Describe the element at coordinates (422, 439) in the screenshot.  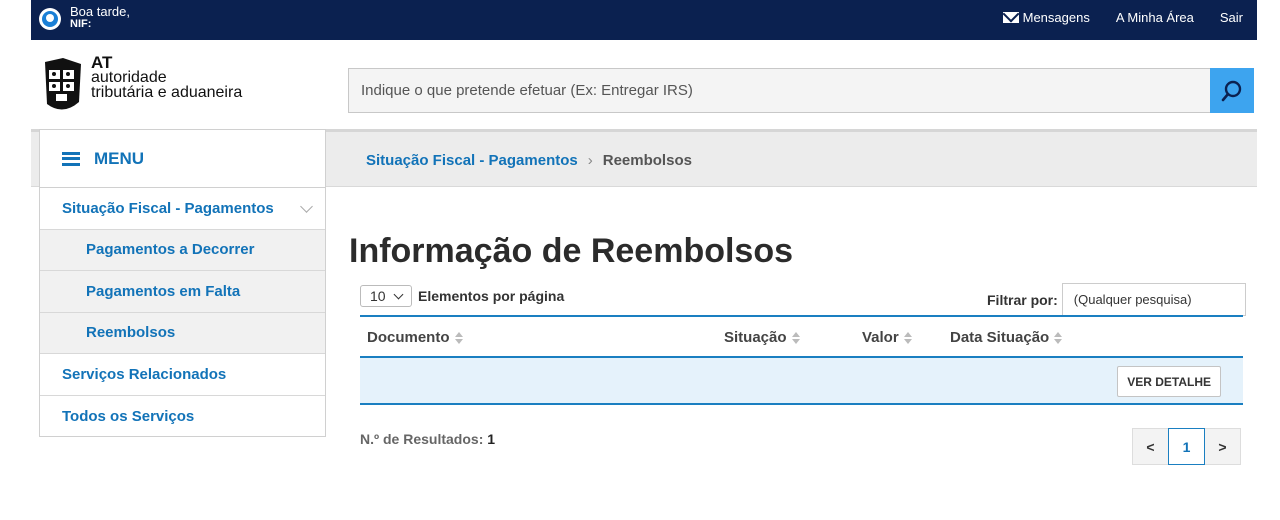
I see `results-label: N.º de Resultados:` at that location.